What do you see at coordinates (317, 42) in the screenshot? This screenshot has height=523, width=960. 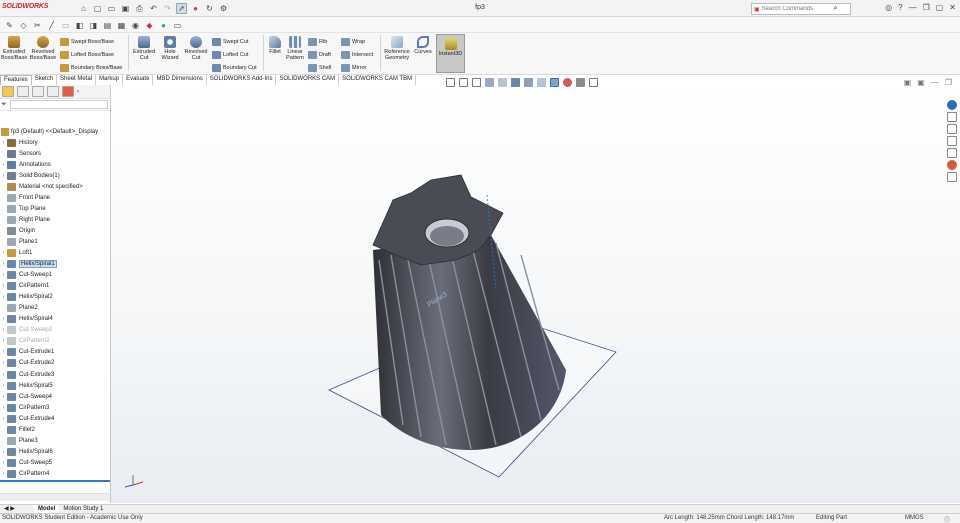 I see `rib-button: Rib` at bounding box center [317, 42].